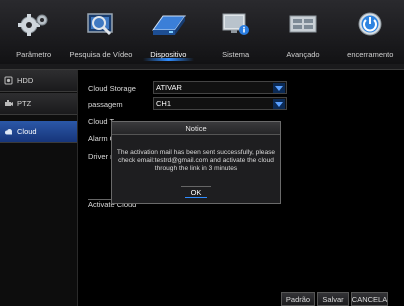  I want to click on nav-sistema: Sistema, so click(235, 32).